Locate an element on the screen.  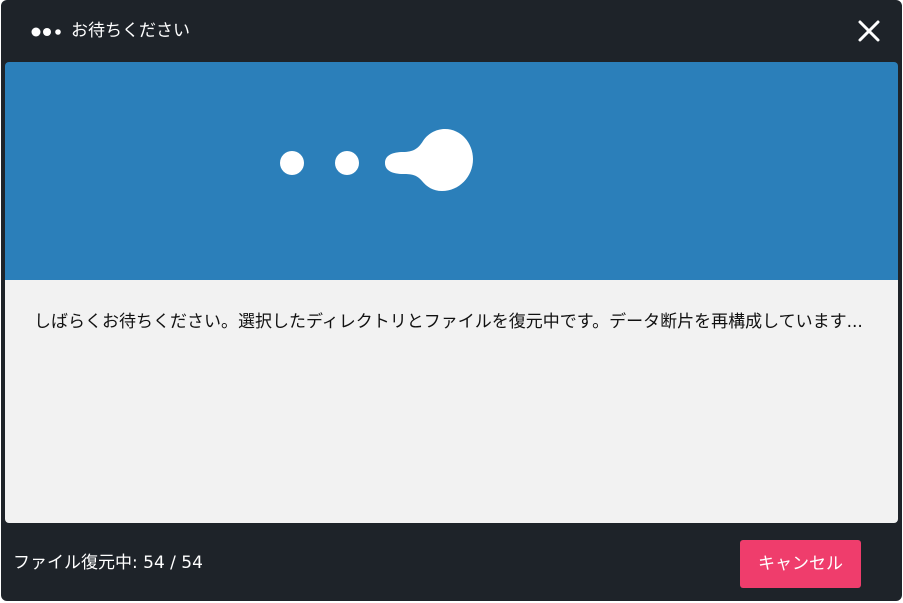
close-icon is located at coordinates (869, 31).